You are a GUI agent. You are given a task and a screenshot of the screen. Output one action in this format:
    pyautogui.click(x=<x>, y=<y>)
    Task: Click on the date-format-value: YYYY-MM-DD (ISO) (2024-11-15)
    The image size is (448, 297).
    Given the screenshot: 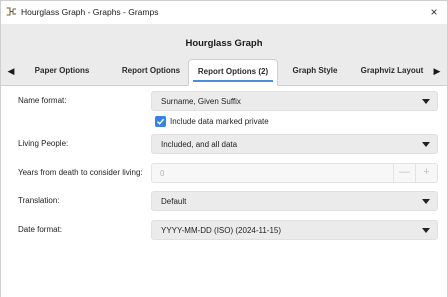 What is the action you would take?
    pyautogui.click(x=221, y=230)
    